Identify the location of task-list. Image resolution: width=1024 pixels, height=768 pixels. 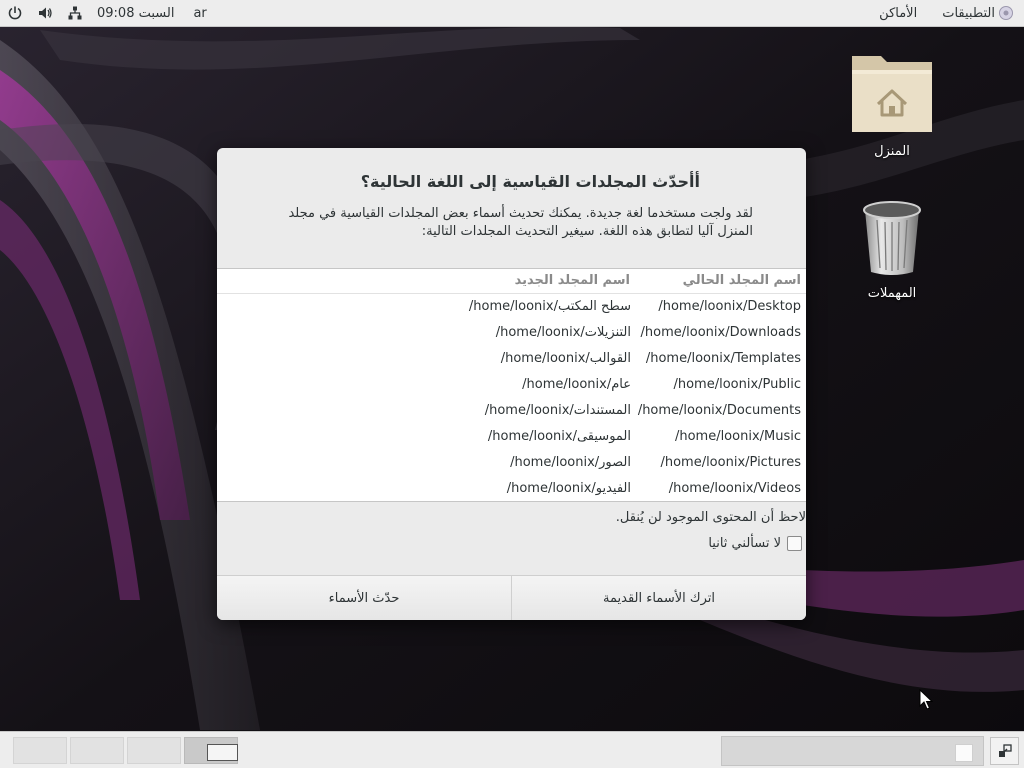
(852, 751).